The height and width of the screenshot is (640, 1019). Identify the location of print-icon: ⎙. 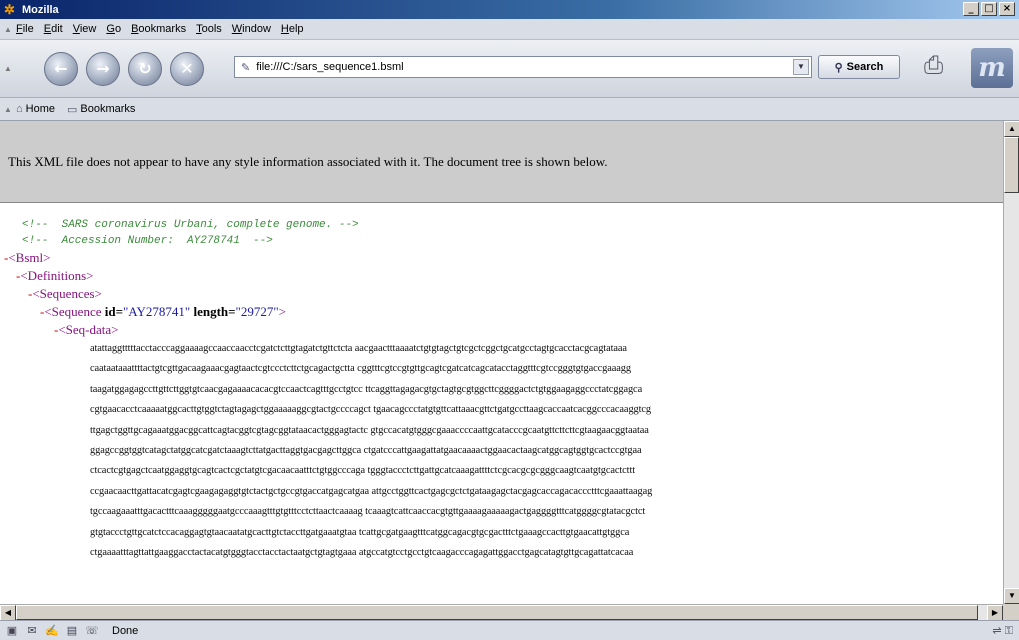
(942, 67).